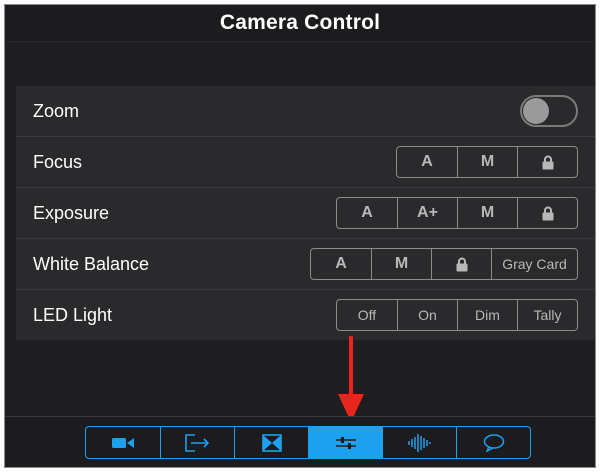 This screenshot has width=600, height=472. I want to click on video-camera-icon, so click(123, 442).